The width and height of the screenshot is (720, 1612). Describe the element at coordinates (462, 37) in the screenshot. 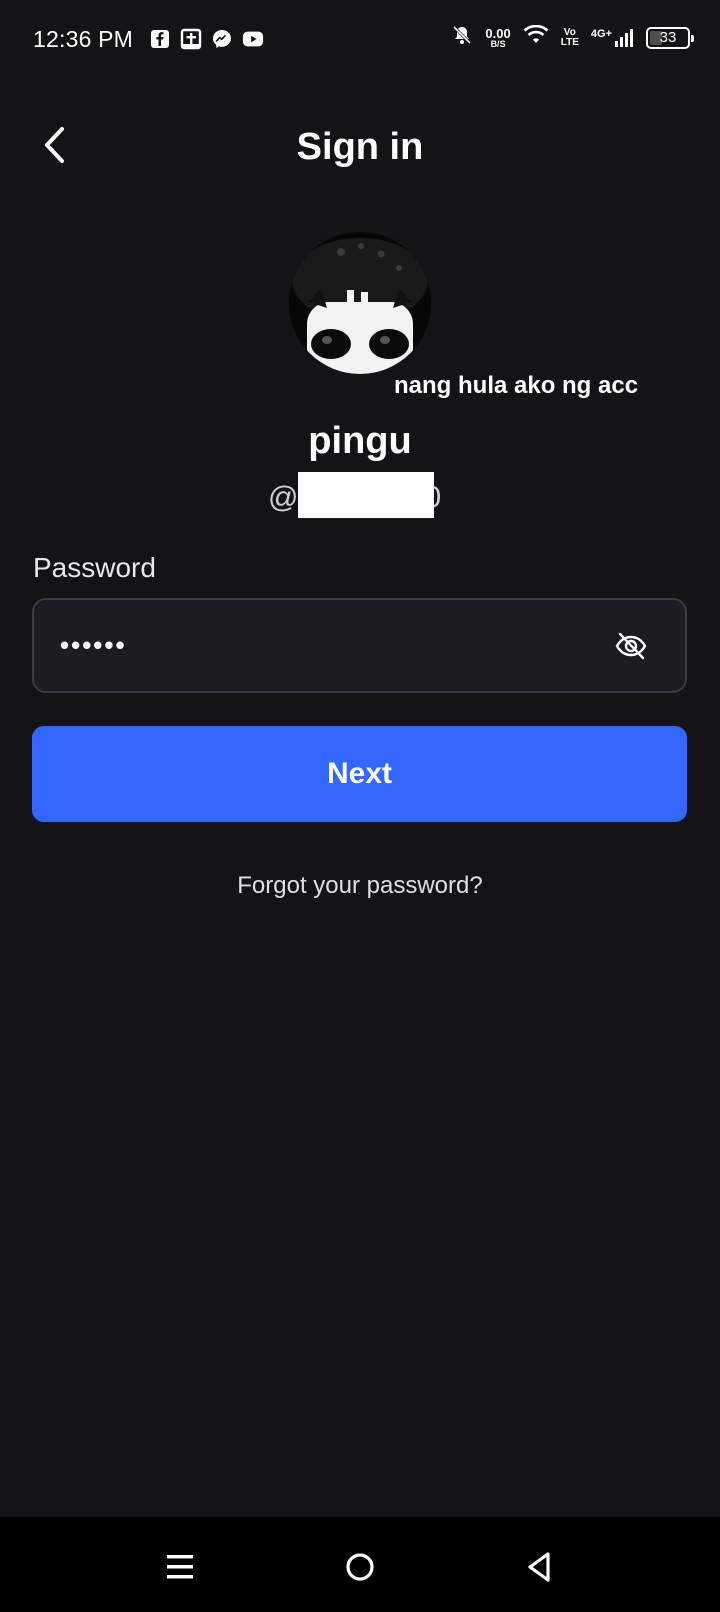

I see `muted-bell-icon` at that location.